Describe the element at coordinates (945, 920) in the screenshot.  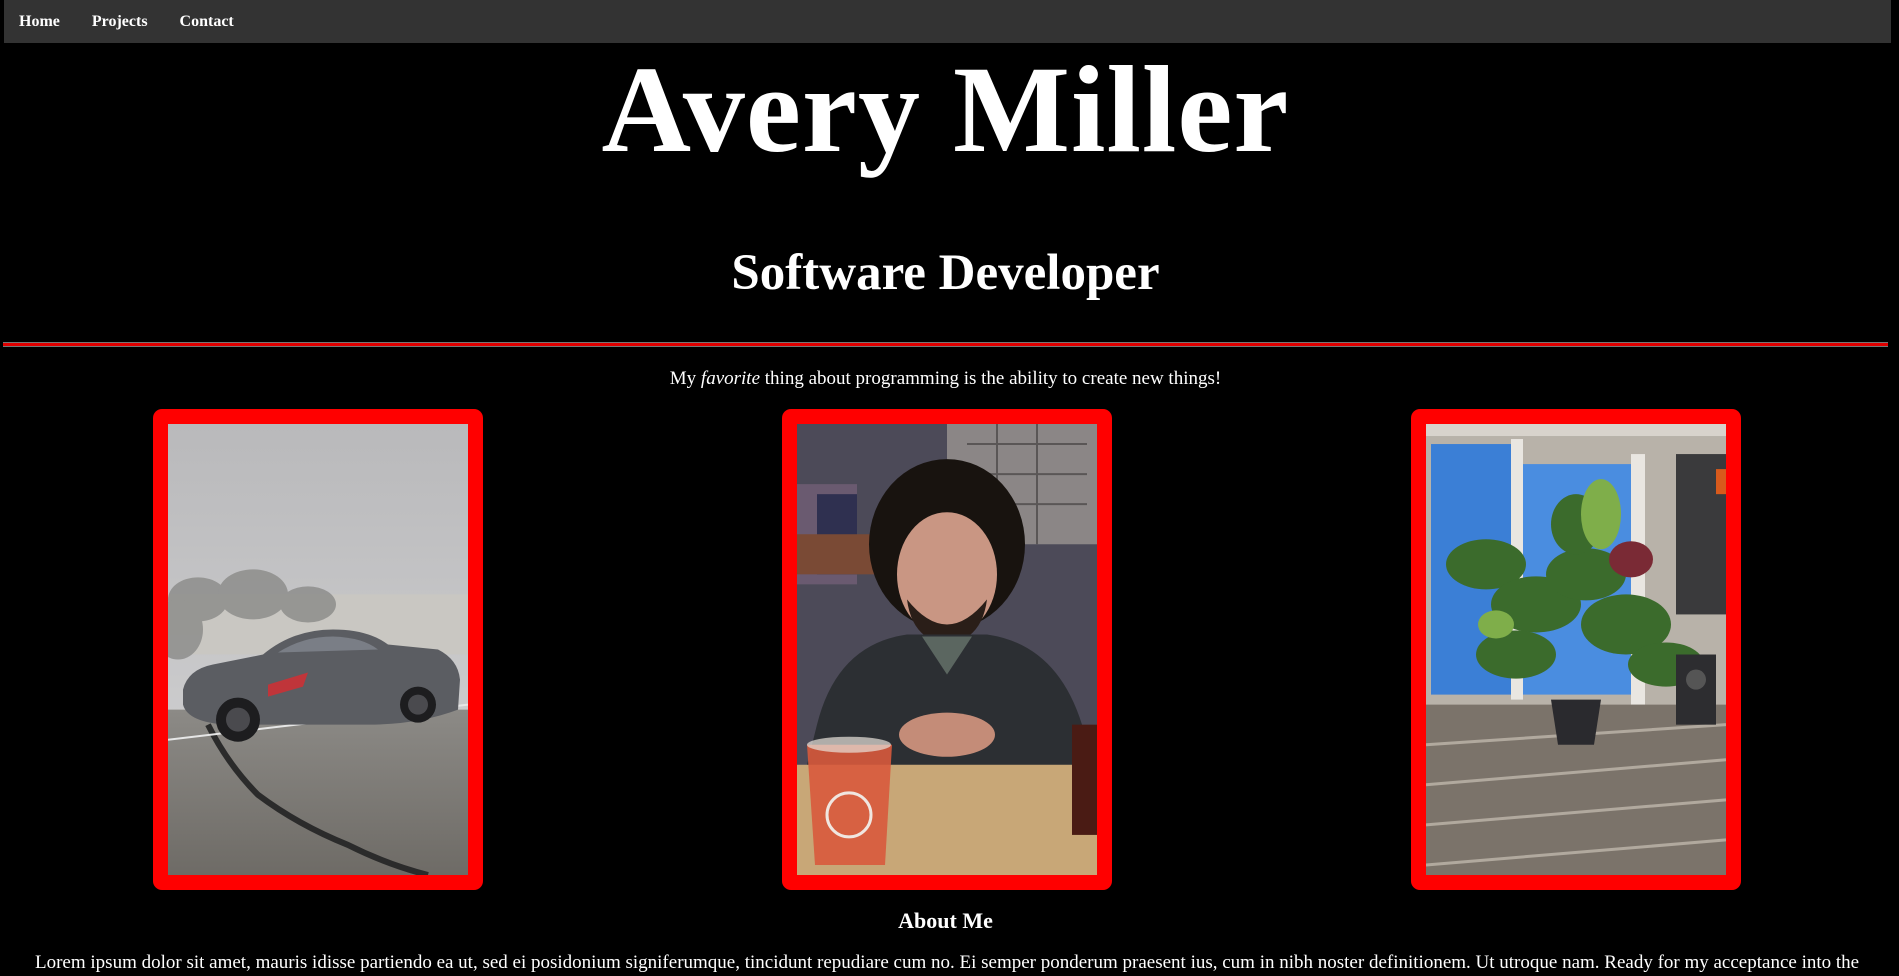
I see `about-heading: About Me` at that location.